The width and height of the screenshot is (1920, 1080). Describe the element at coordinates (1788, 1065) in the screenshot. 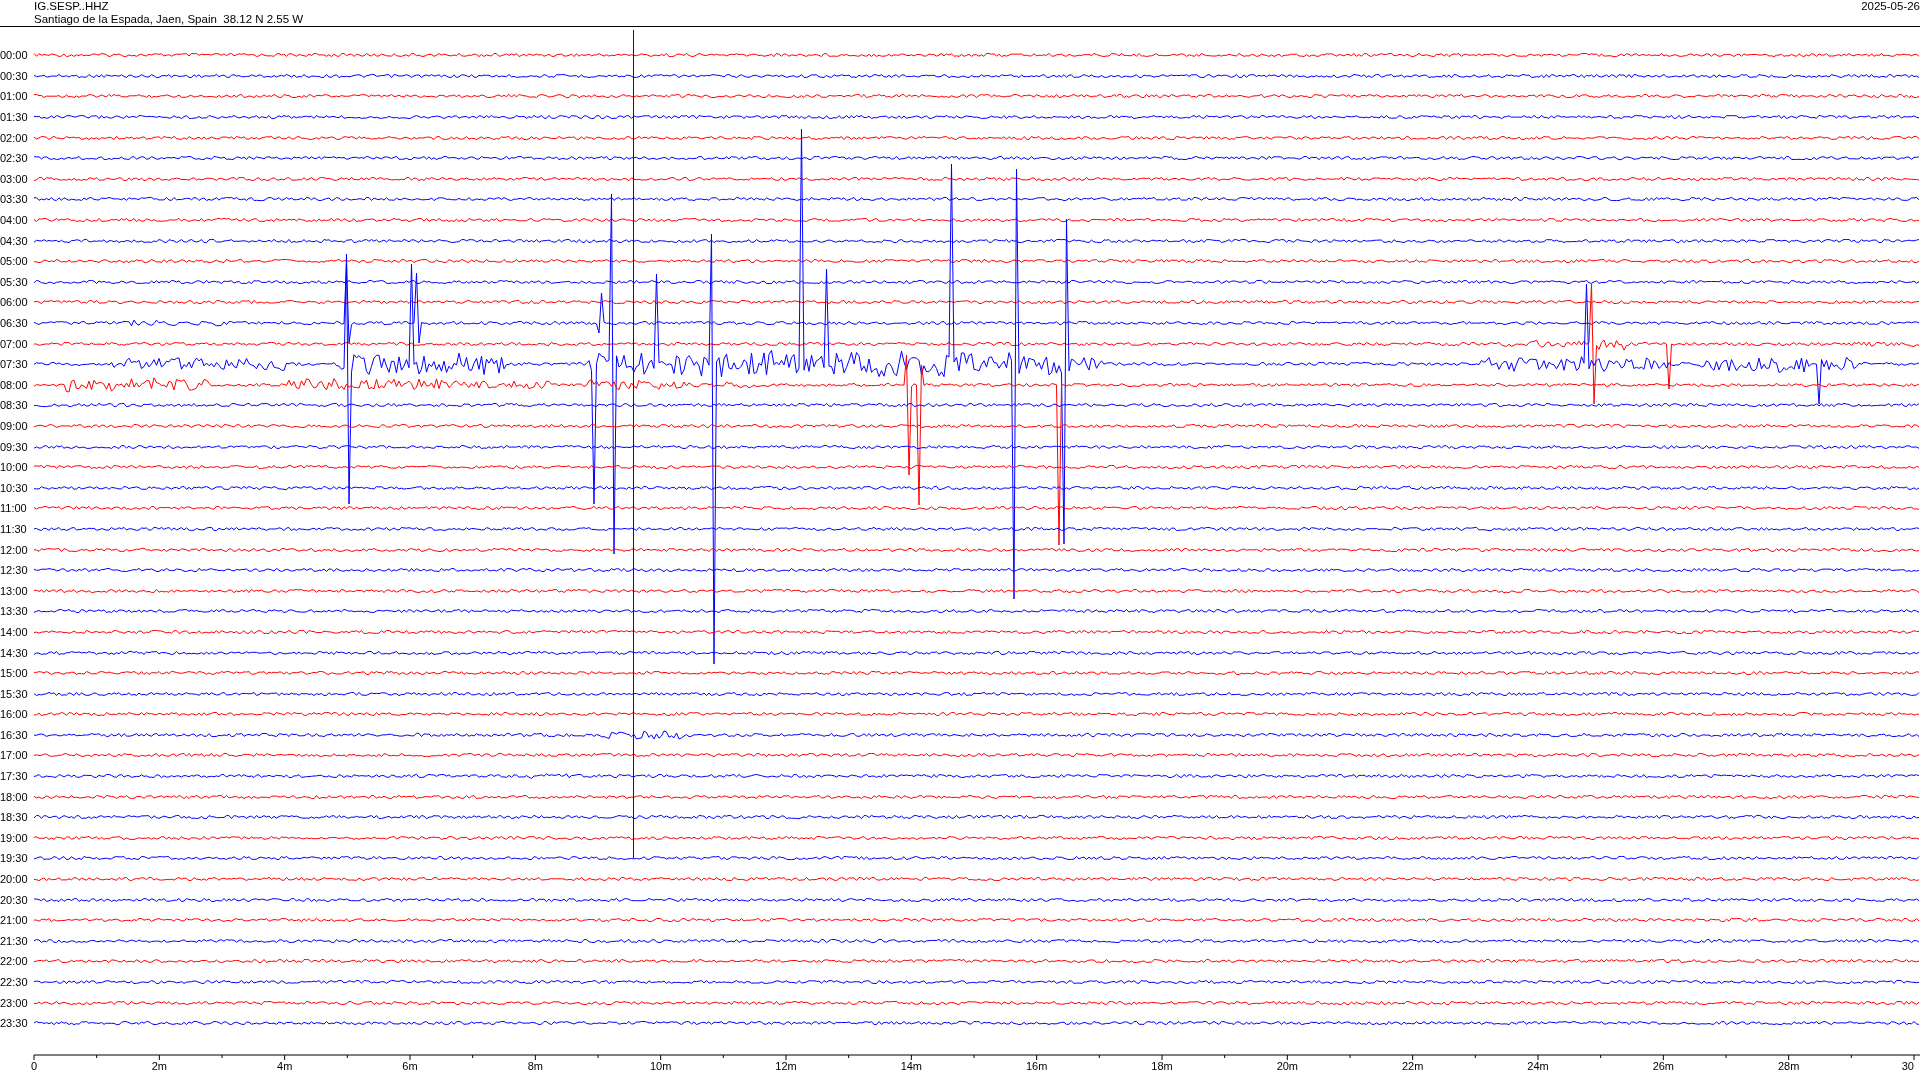

I see `tick-label: 28m` at that location.